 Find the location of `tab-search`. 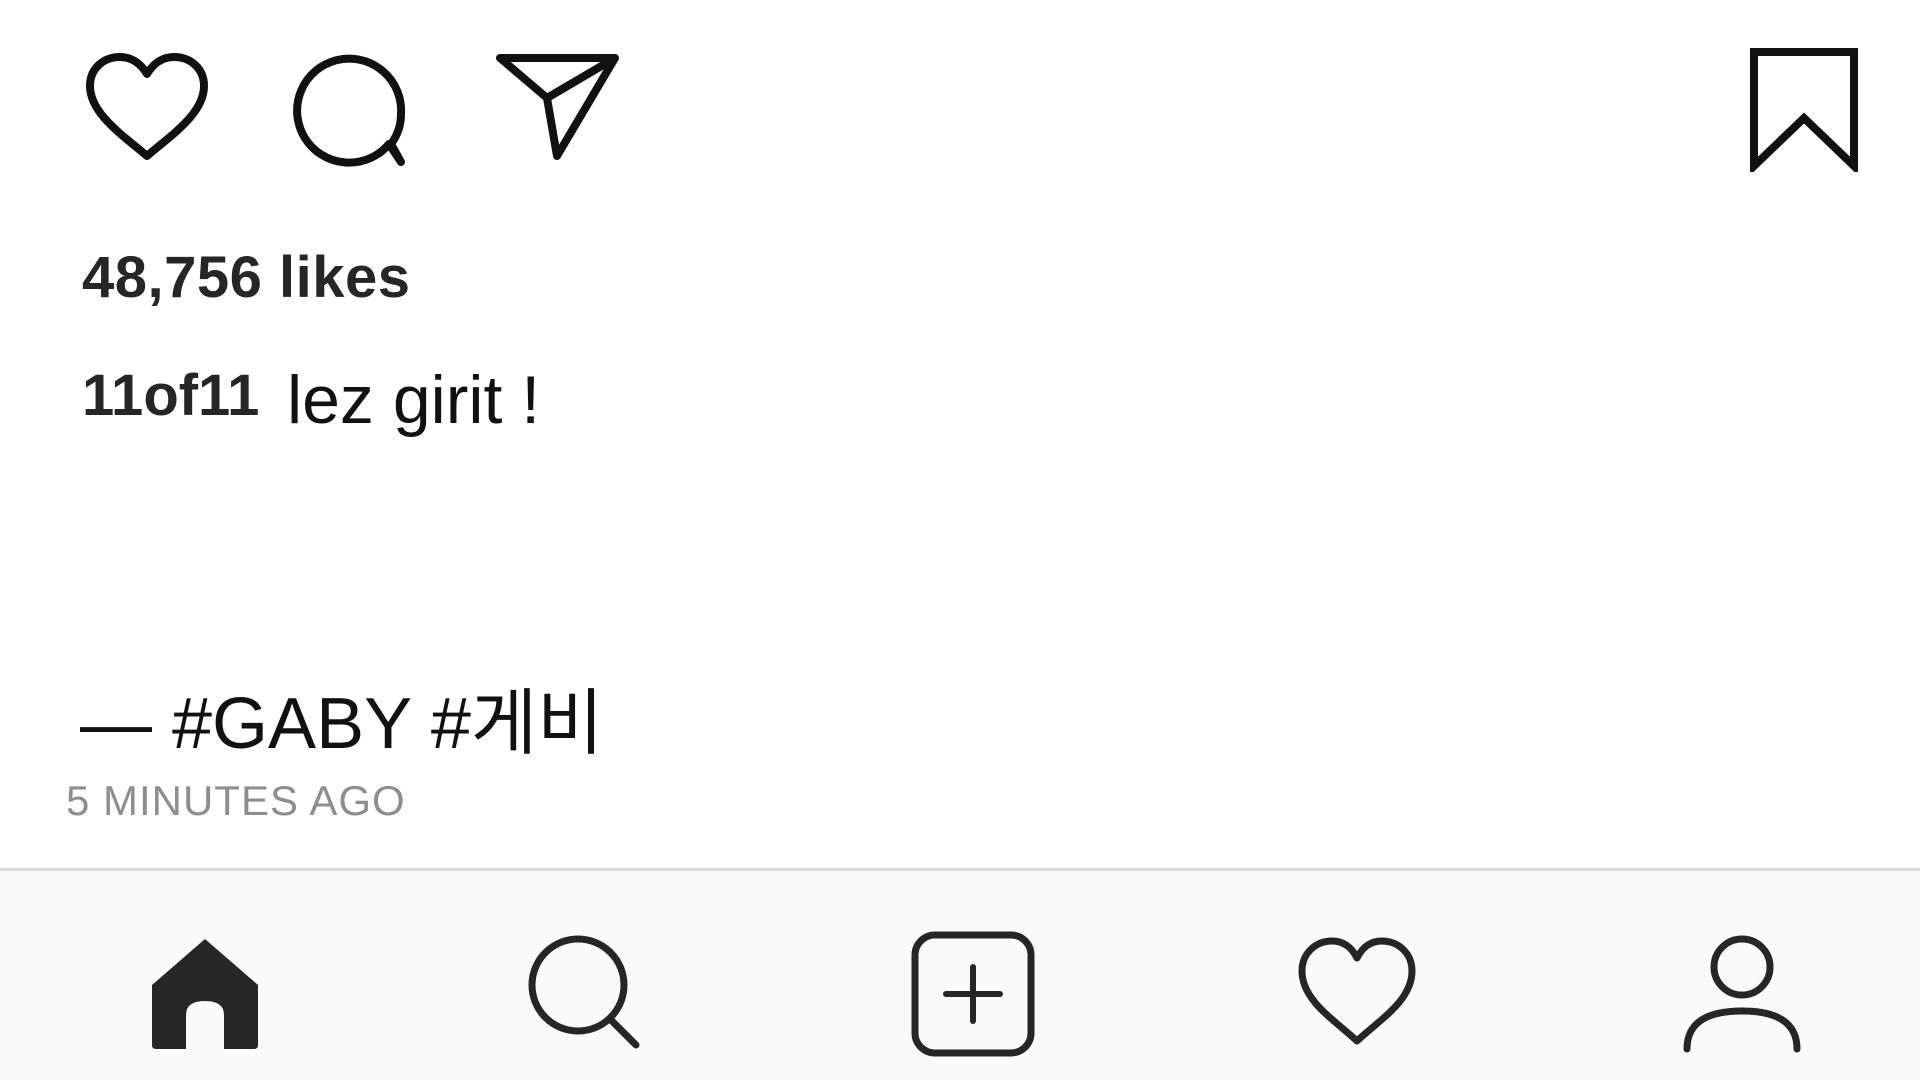

tab-search is located at coordinates (585, 994).